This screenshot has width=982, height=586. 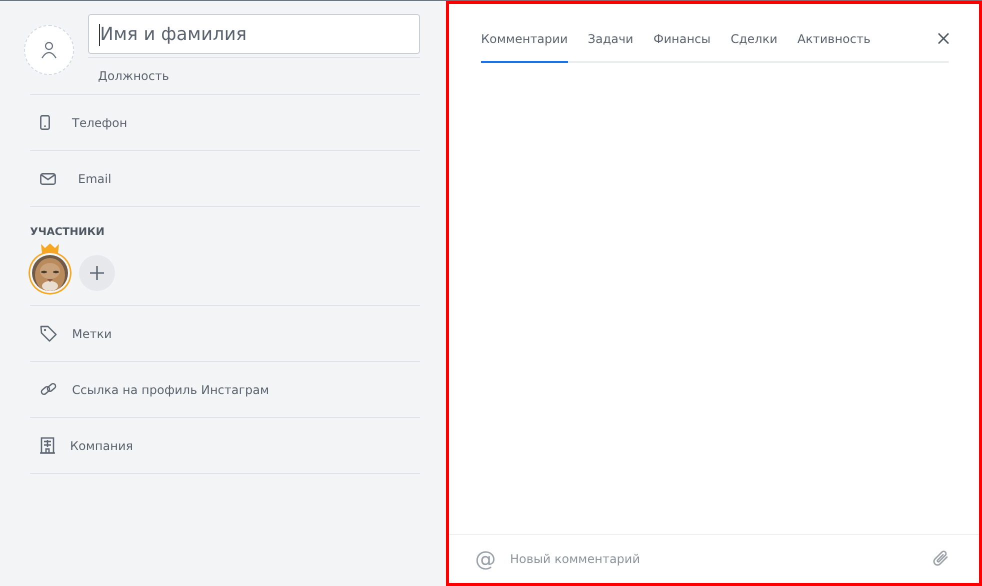 What do you see at coordinates (100, 123) in the screenshot?
I see `field-label: Телефон` at bounding box center [100, 123].